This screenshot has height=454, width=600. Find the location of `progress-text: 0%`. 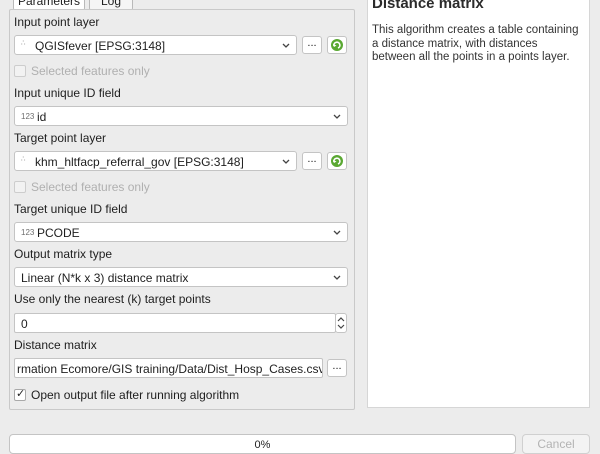

progress-text: 0% is located at coordinates (262, 445).